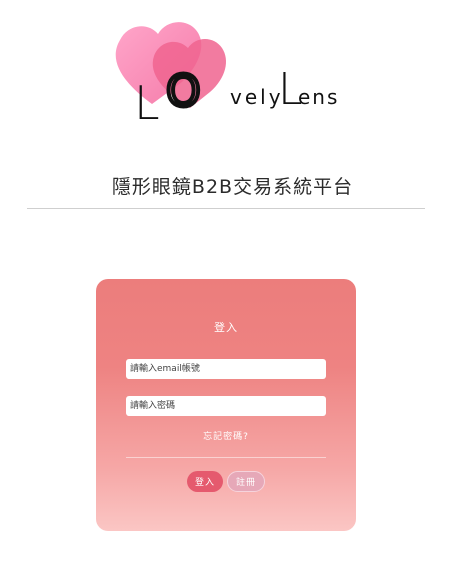 The width and height of the screenshot is (465, 588). What do you see at coordinates (318, 97) in the screenshot?
I see `logo-word-end: ens` at bounding box center [318, 97].